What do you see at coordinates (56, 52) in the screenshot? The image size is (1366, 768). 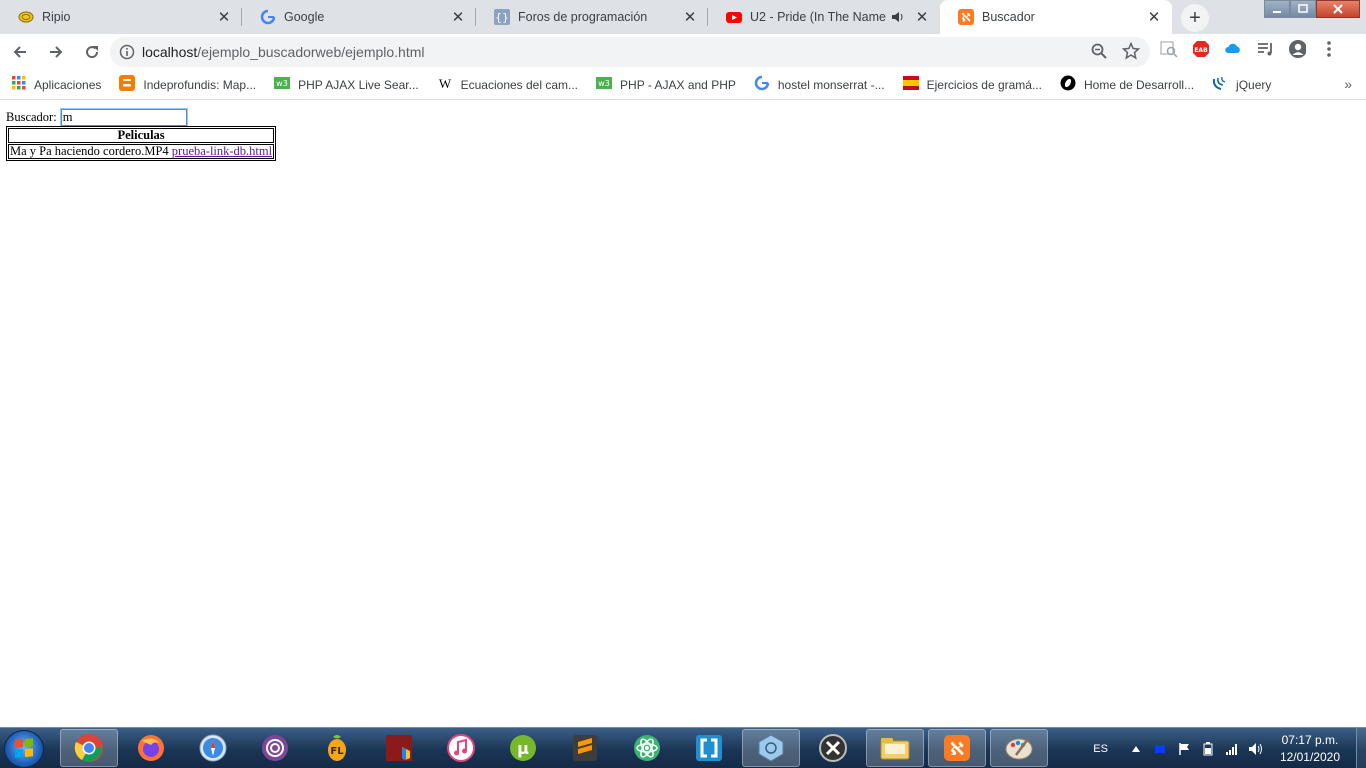 I see `forward-icon` at bounding box center [56, 52].